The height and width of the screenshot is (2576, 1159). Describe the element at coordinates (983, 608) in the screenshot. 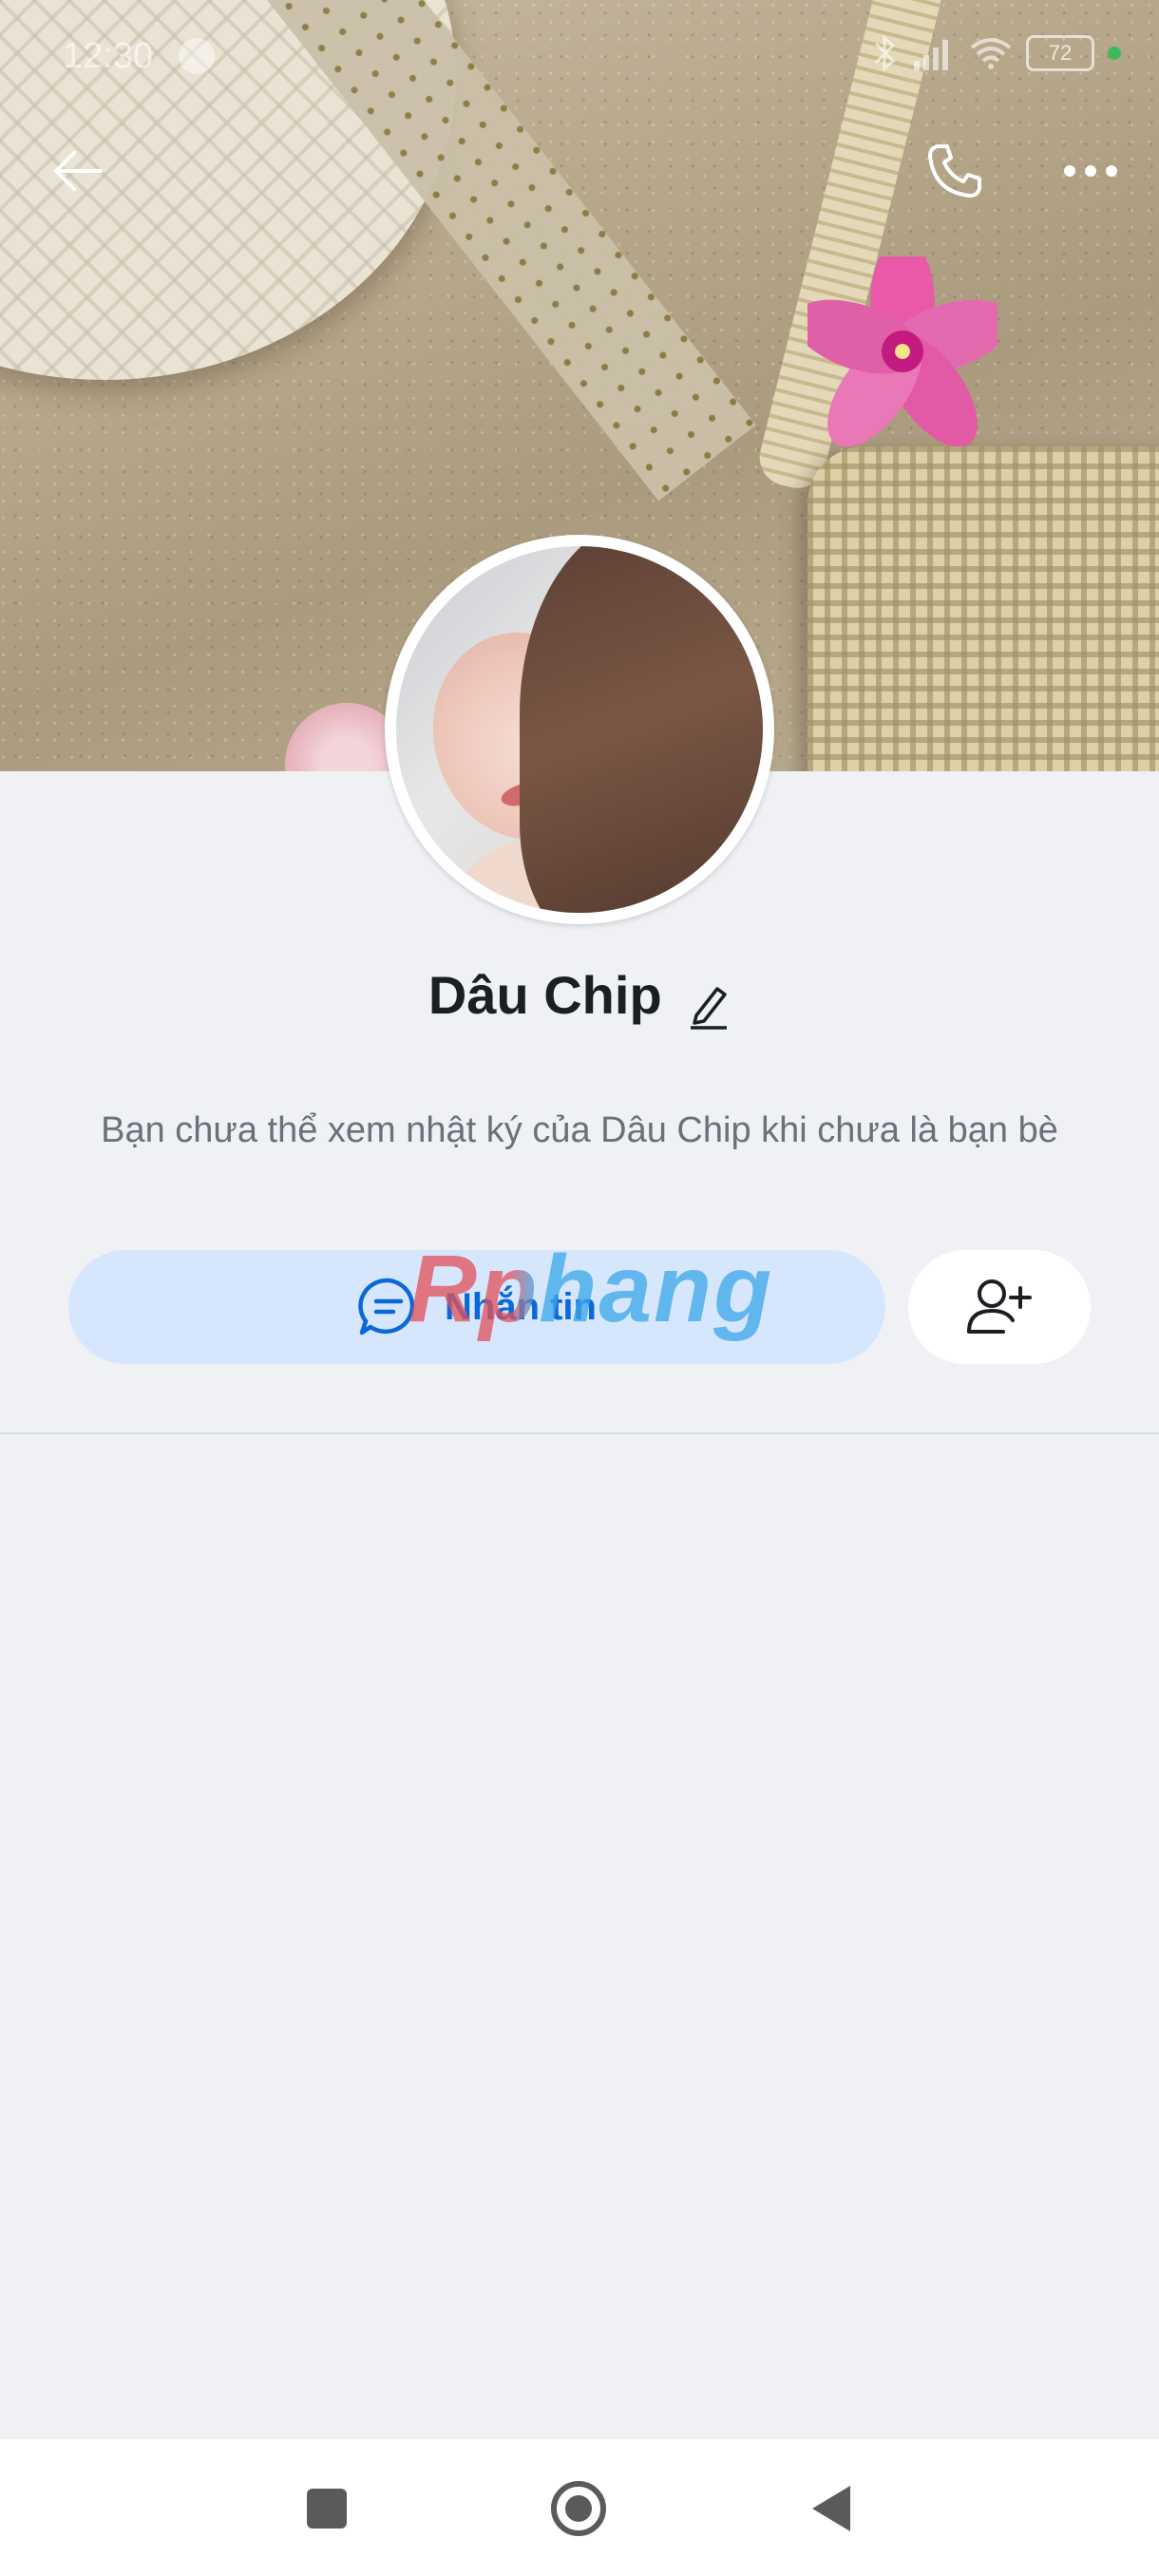

I see `cover-bag` at that location.